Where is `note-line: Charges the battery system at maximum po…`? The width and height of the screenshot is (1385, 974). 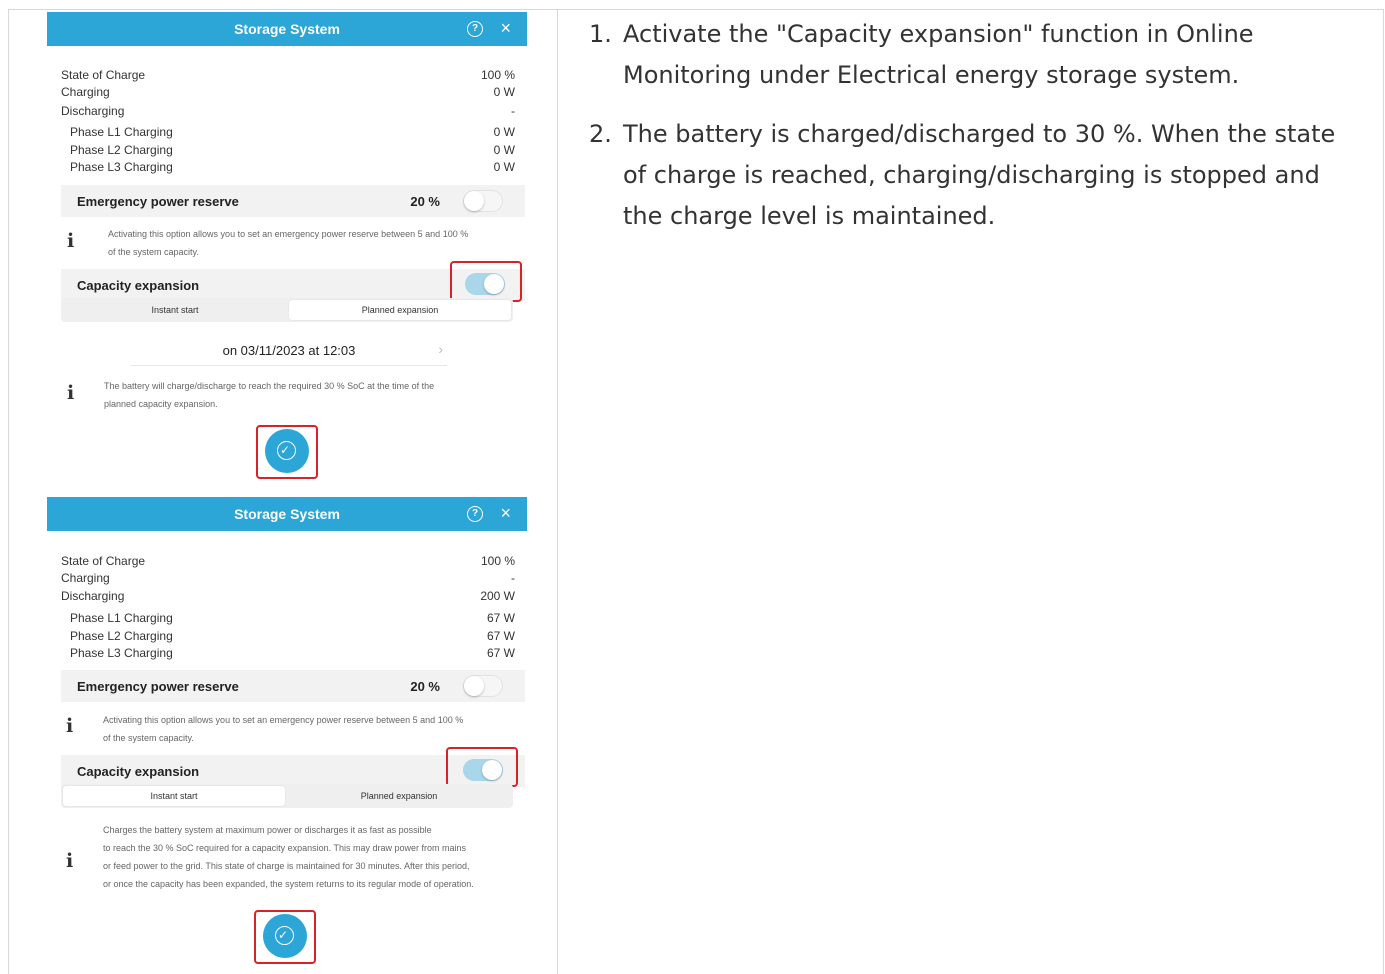
note-line: Charges the battery system at maximum po… is located at coordinates (267, 830).